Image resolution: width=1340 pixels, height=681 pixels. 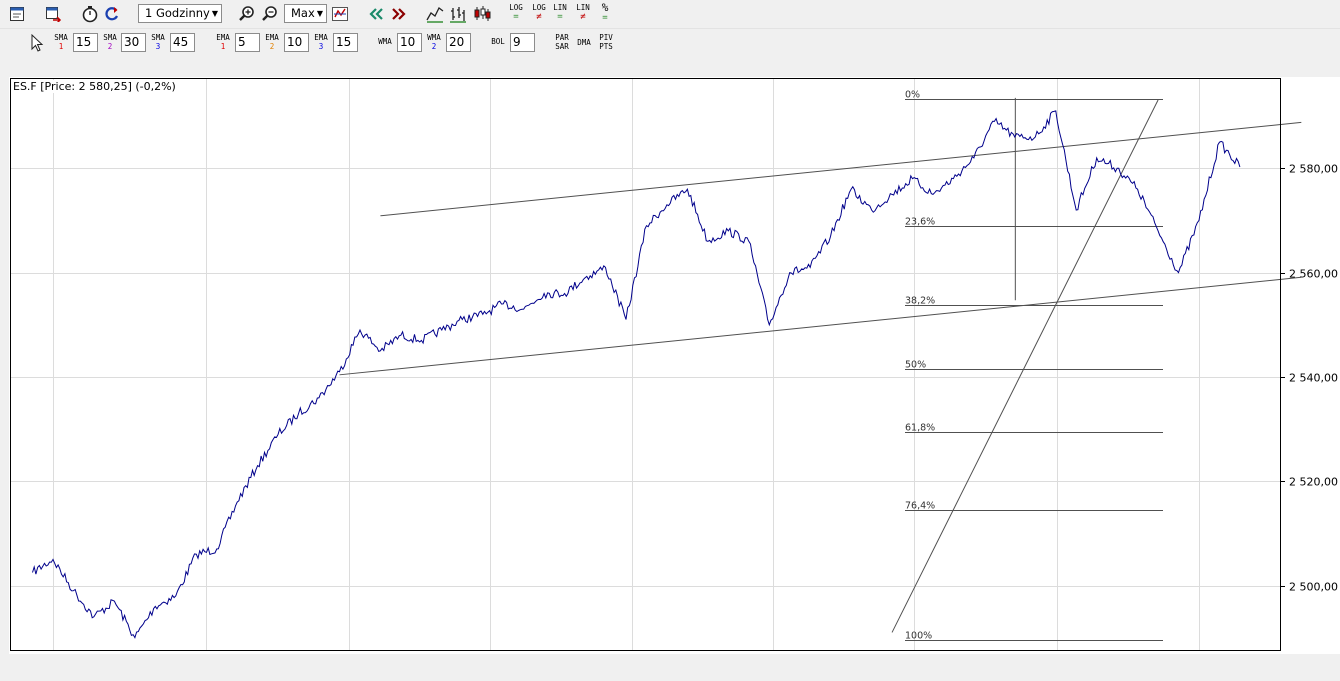 What do you see at coordinates (498, 41) in the screenshot?
I see `bol-label-text: BOL` at bounding box center [498, 41].